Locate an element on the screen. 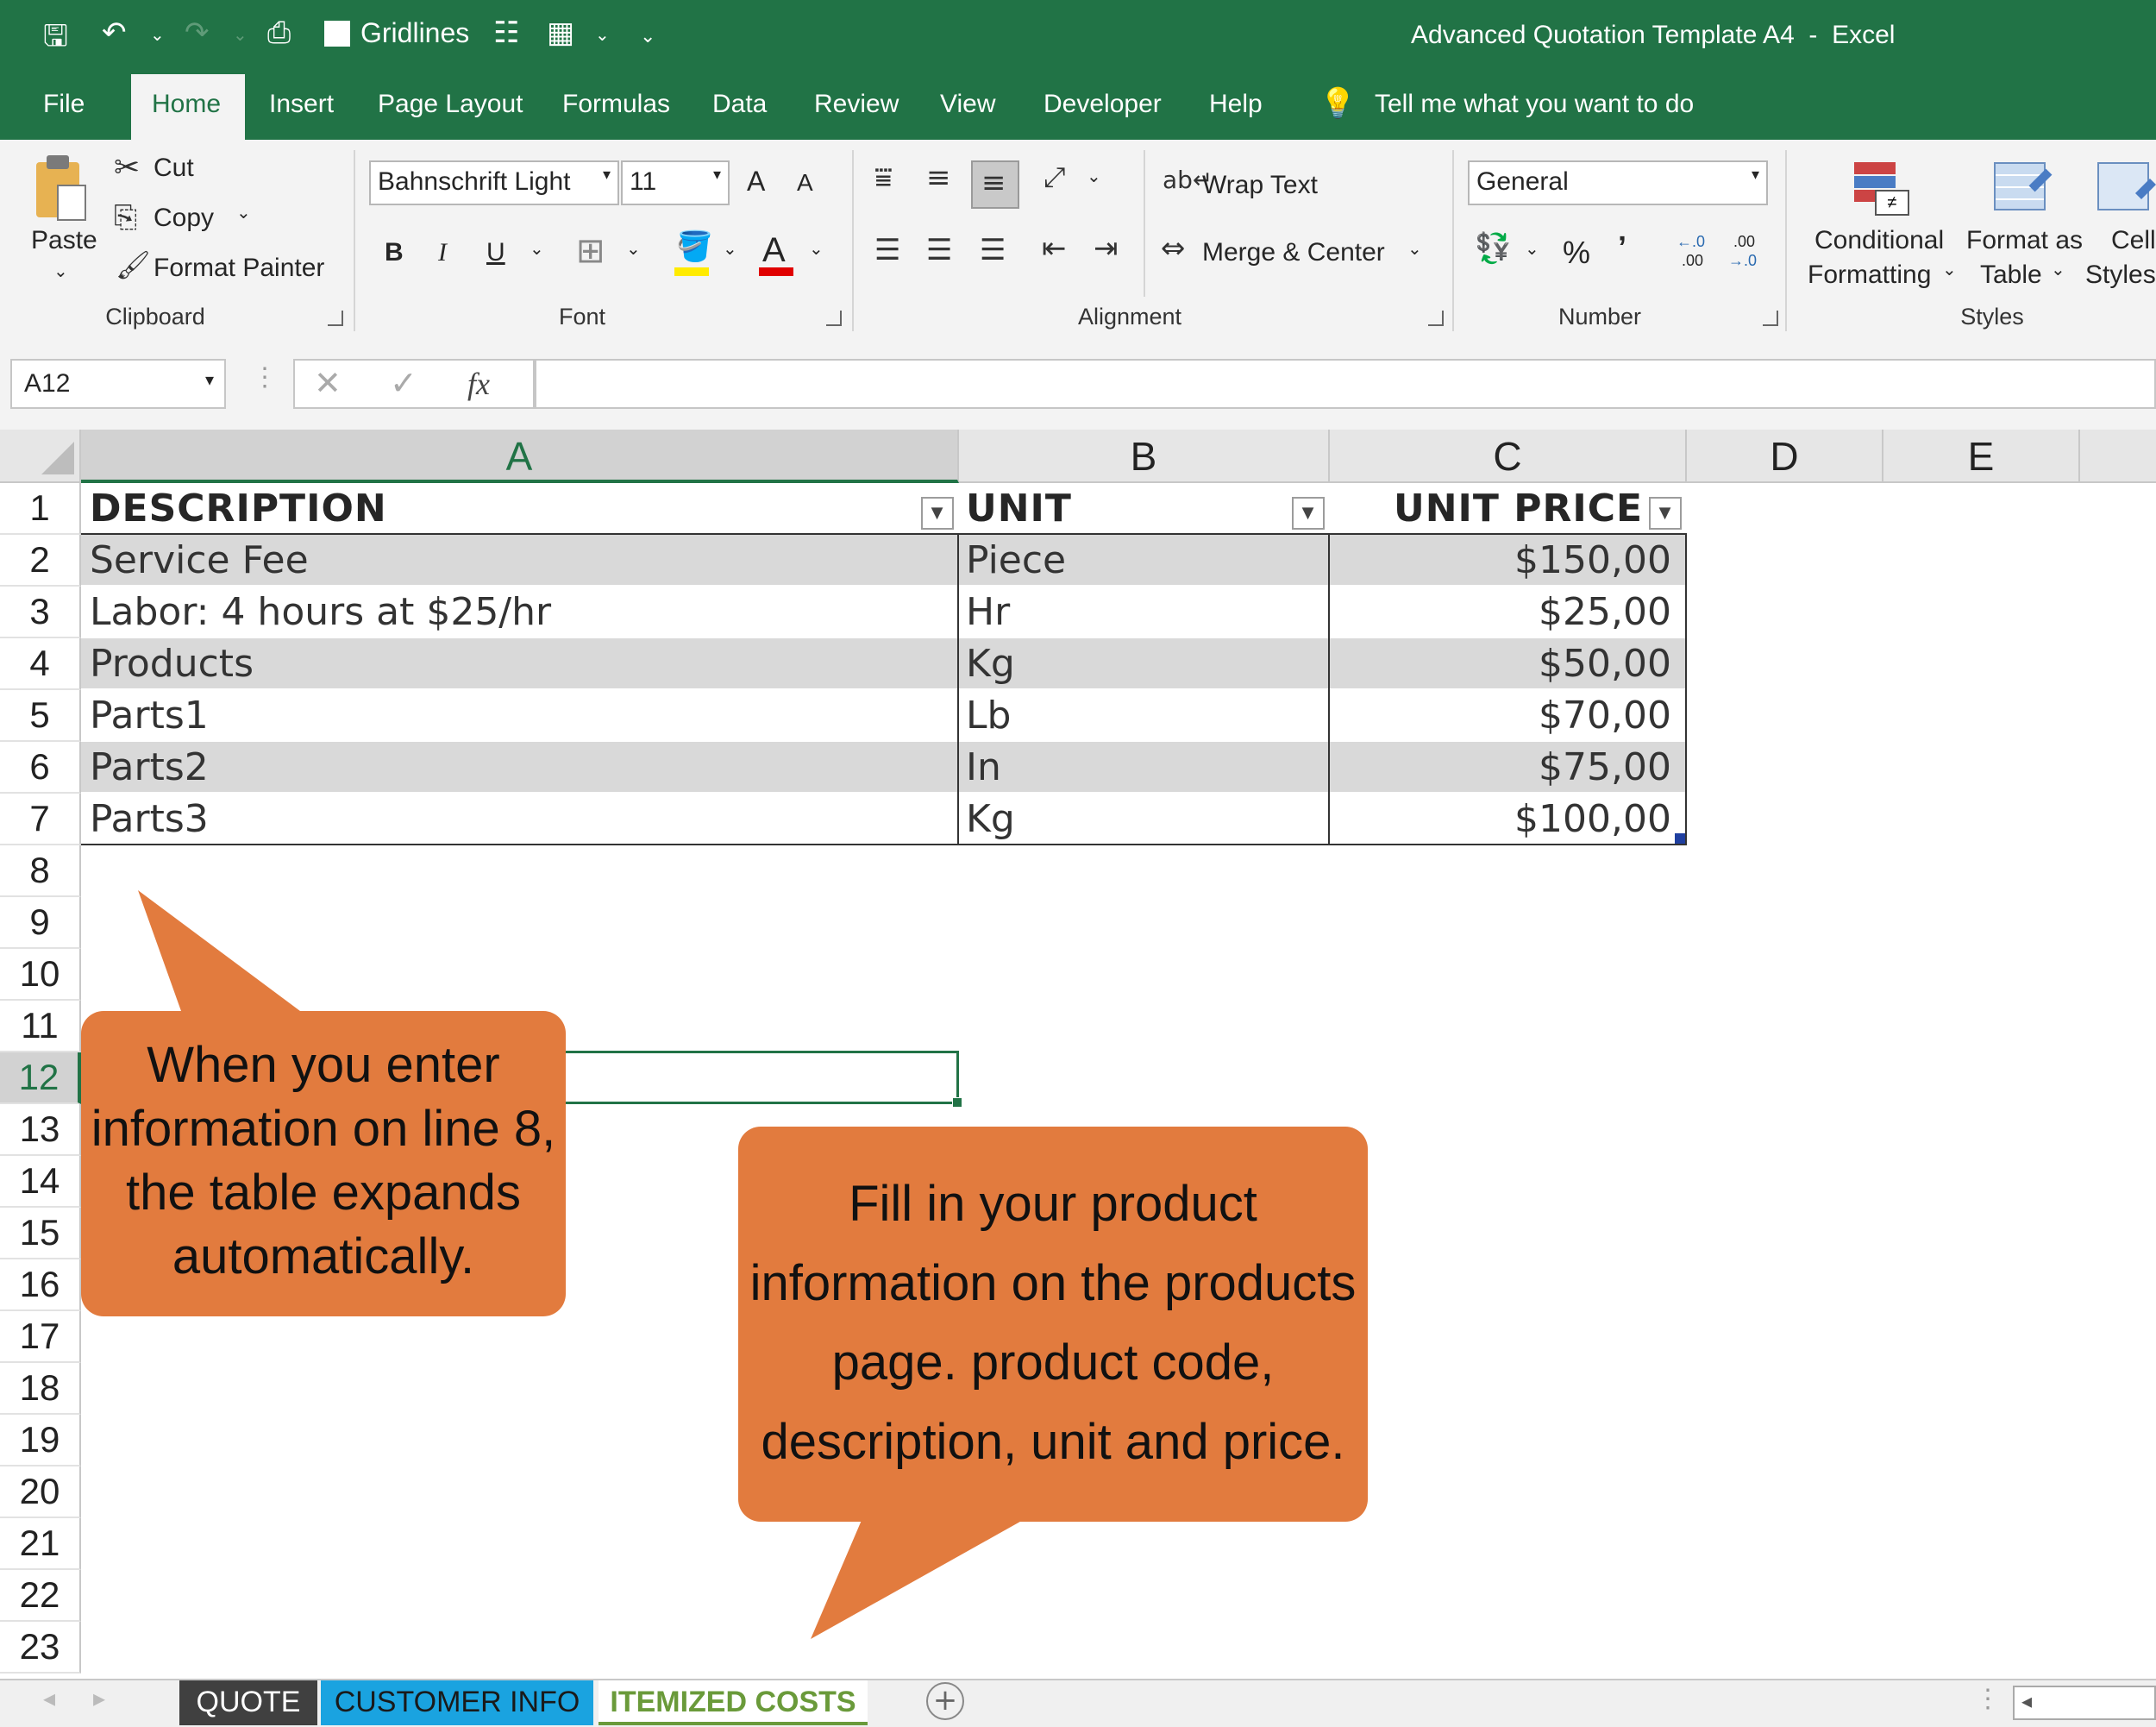  scroll-left-icon: ◂ is located at coordinates (2026, 1701).